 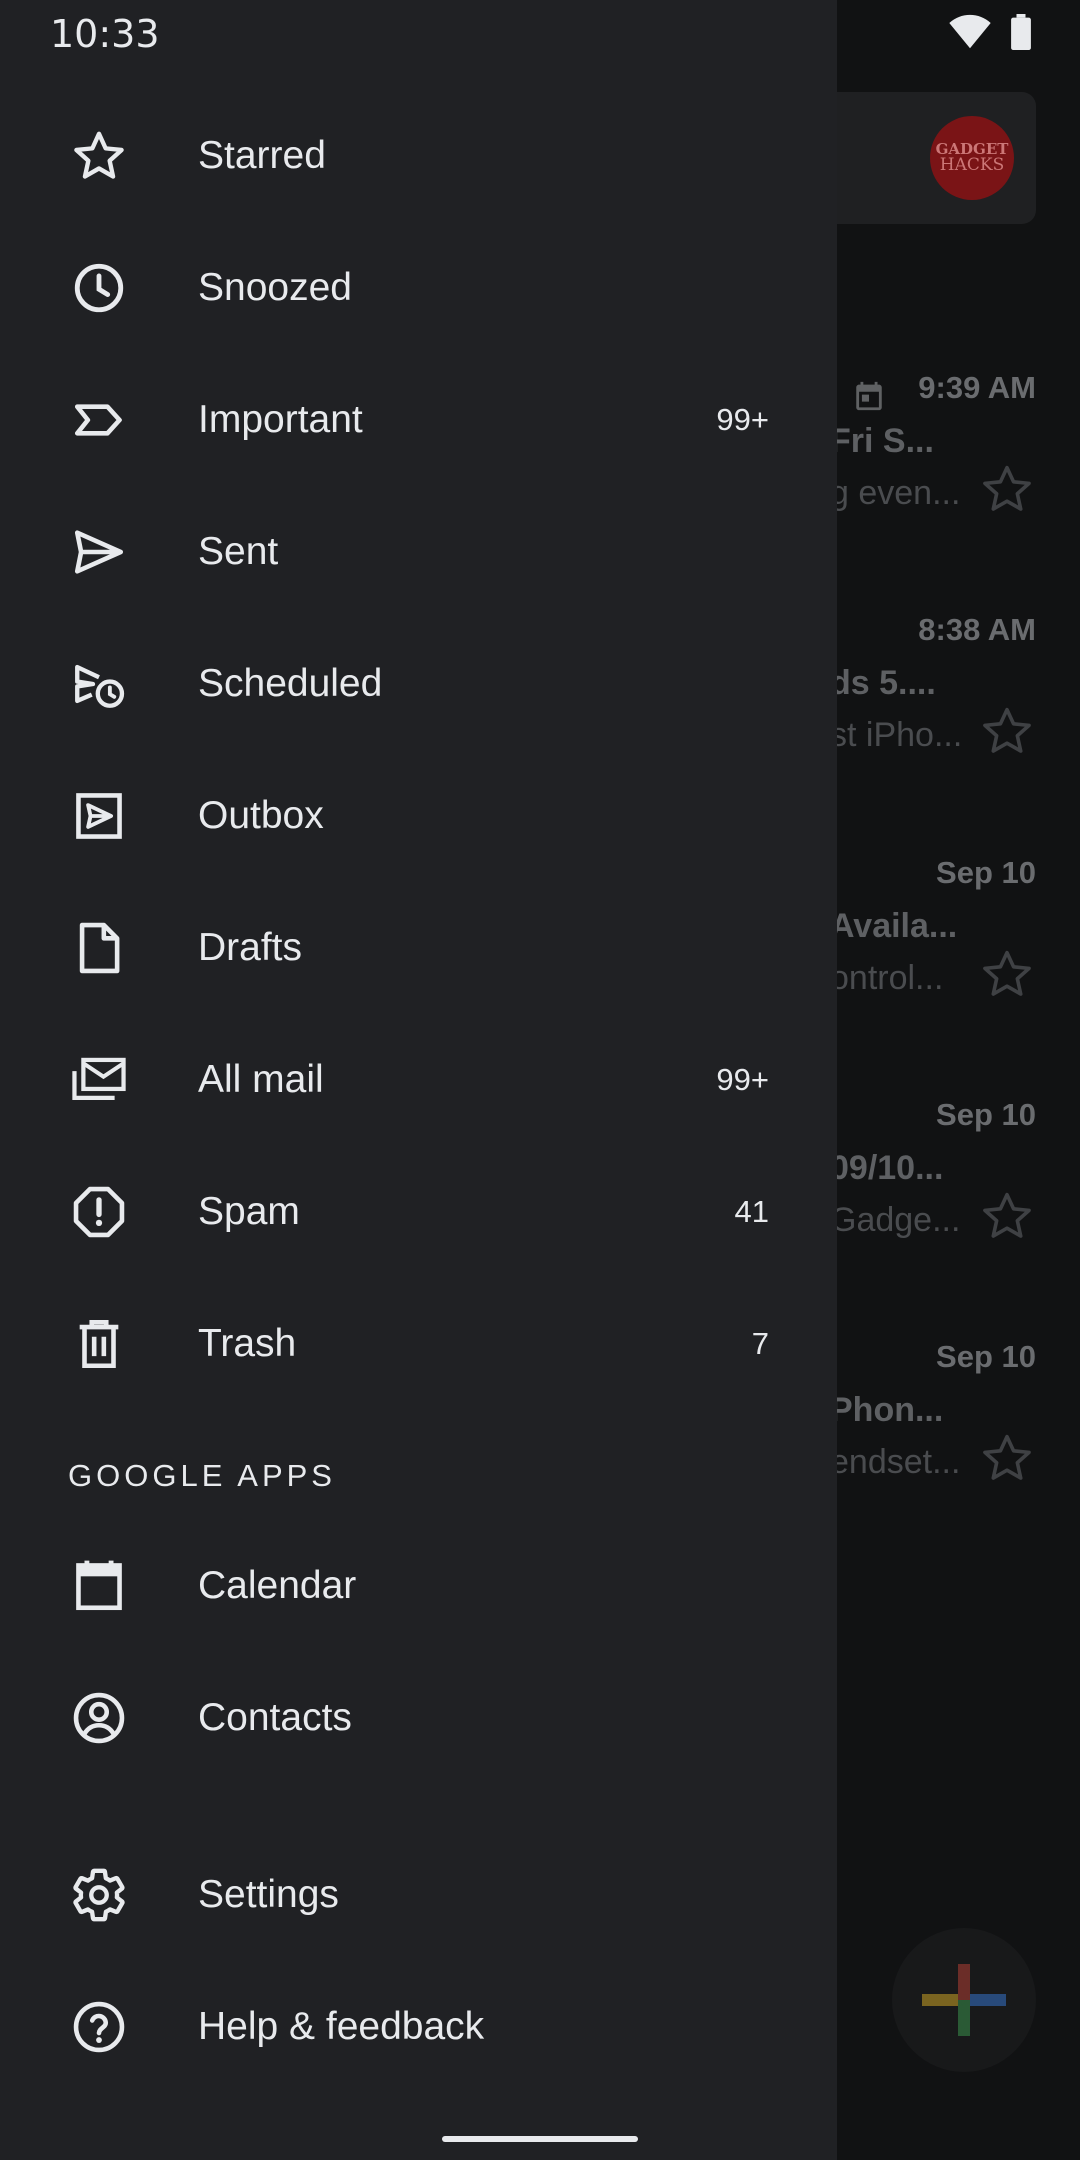 What do you see at coordinates (418, 1344) in the screenshot?
I see `drawer-item-trash: Trash 7` at bounding box center [418, 1344].